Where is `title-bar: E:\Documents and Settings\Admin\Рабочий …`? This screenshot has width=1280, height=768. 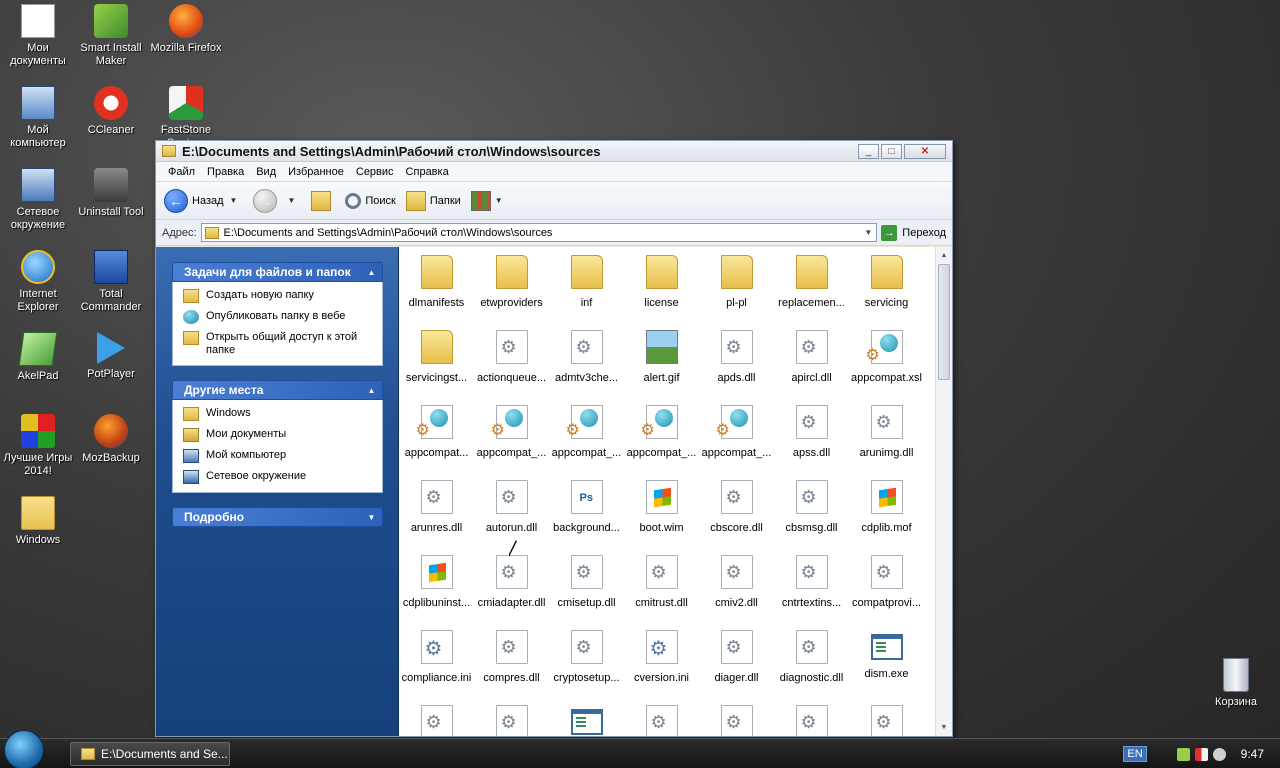
title-bar: E:\Documents and Settings\Admin\Рабочий … is located at coordinates (554, 151).